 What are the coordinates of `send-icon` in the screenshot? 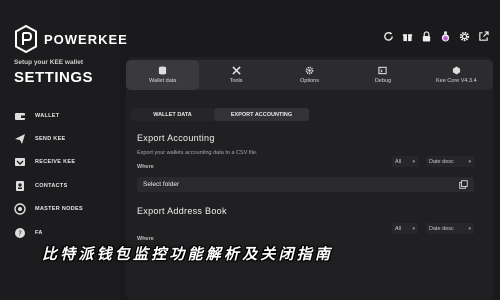 It's located at (20, 139).